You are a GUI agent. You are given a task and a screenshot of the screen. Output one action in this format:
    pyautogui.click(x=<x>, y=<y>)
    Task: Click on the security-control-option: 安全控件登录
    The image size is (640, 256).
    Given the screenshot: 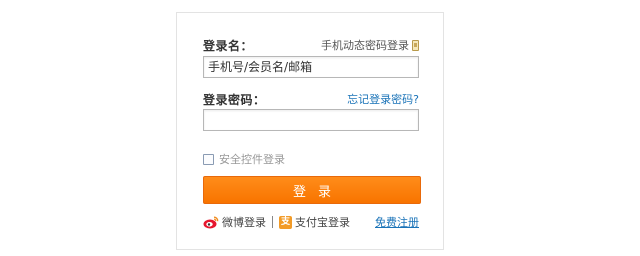 What is the action you would take?
    pyautogui.click(x=244, y=159)
    